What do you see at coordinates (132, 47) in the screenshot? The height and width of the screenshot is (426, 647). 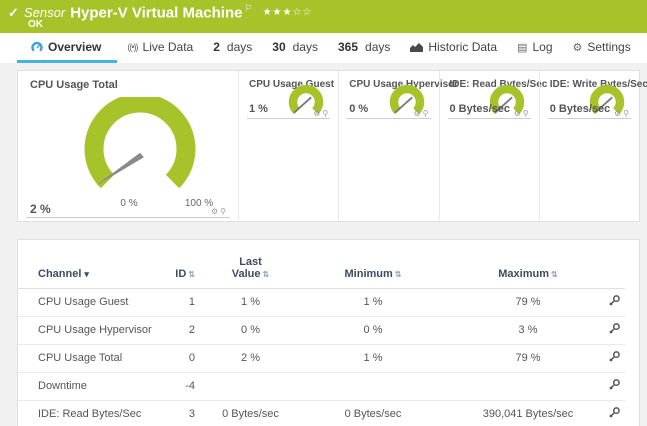 I see `live-data-icon: ((•))` at bounding box center [132, 47].